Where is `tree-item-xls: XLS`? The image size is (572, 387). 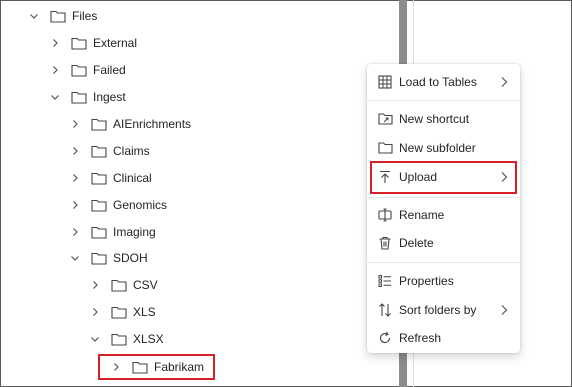
tree-item-xls: XLS is located at coordinates (122, 312).